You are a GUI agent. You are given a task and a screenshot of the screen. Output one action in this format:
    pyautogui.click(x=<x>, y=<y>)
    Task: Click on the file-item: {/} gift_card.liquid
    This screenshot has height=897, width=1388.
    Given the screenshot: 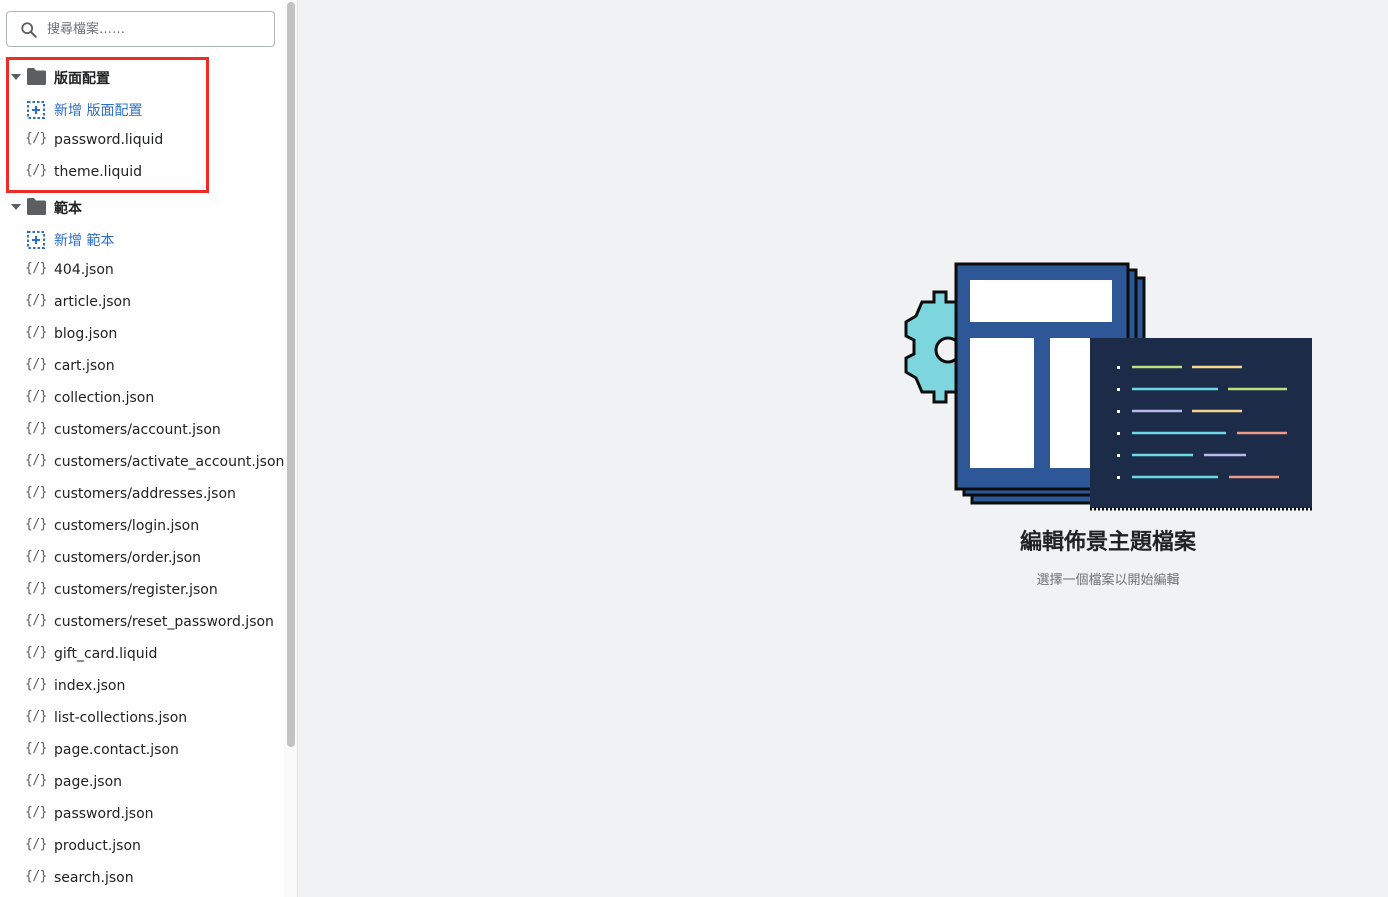 What is the action you would take?
    pyautogui.click(x=142, y=656)
    